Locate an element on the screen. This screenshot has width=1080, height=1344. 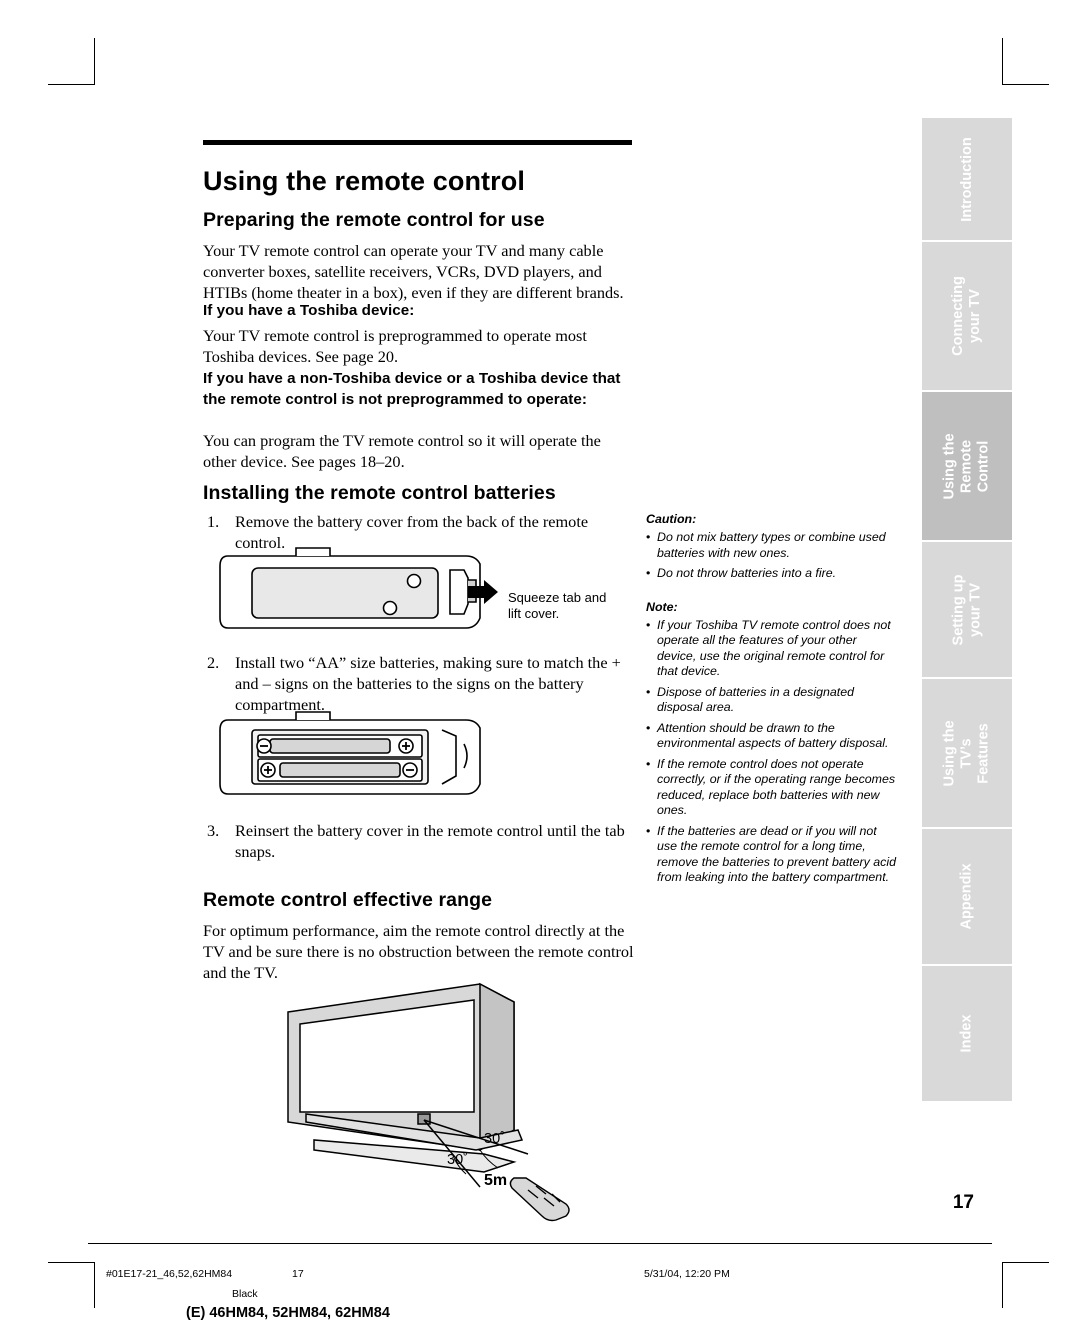
footer-model-line: (E) 46HM84, 52HM84, 62HM84 is located at coordinates (288, 1313).